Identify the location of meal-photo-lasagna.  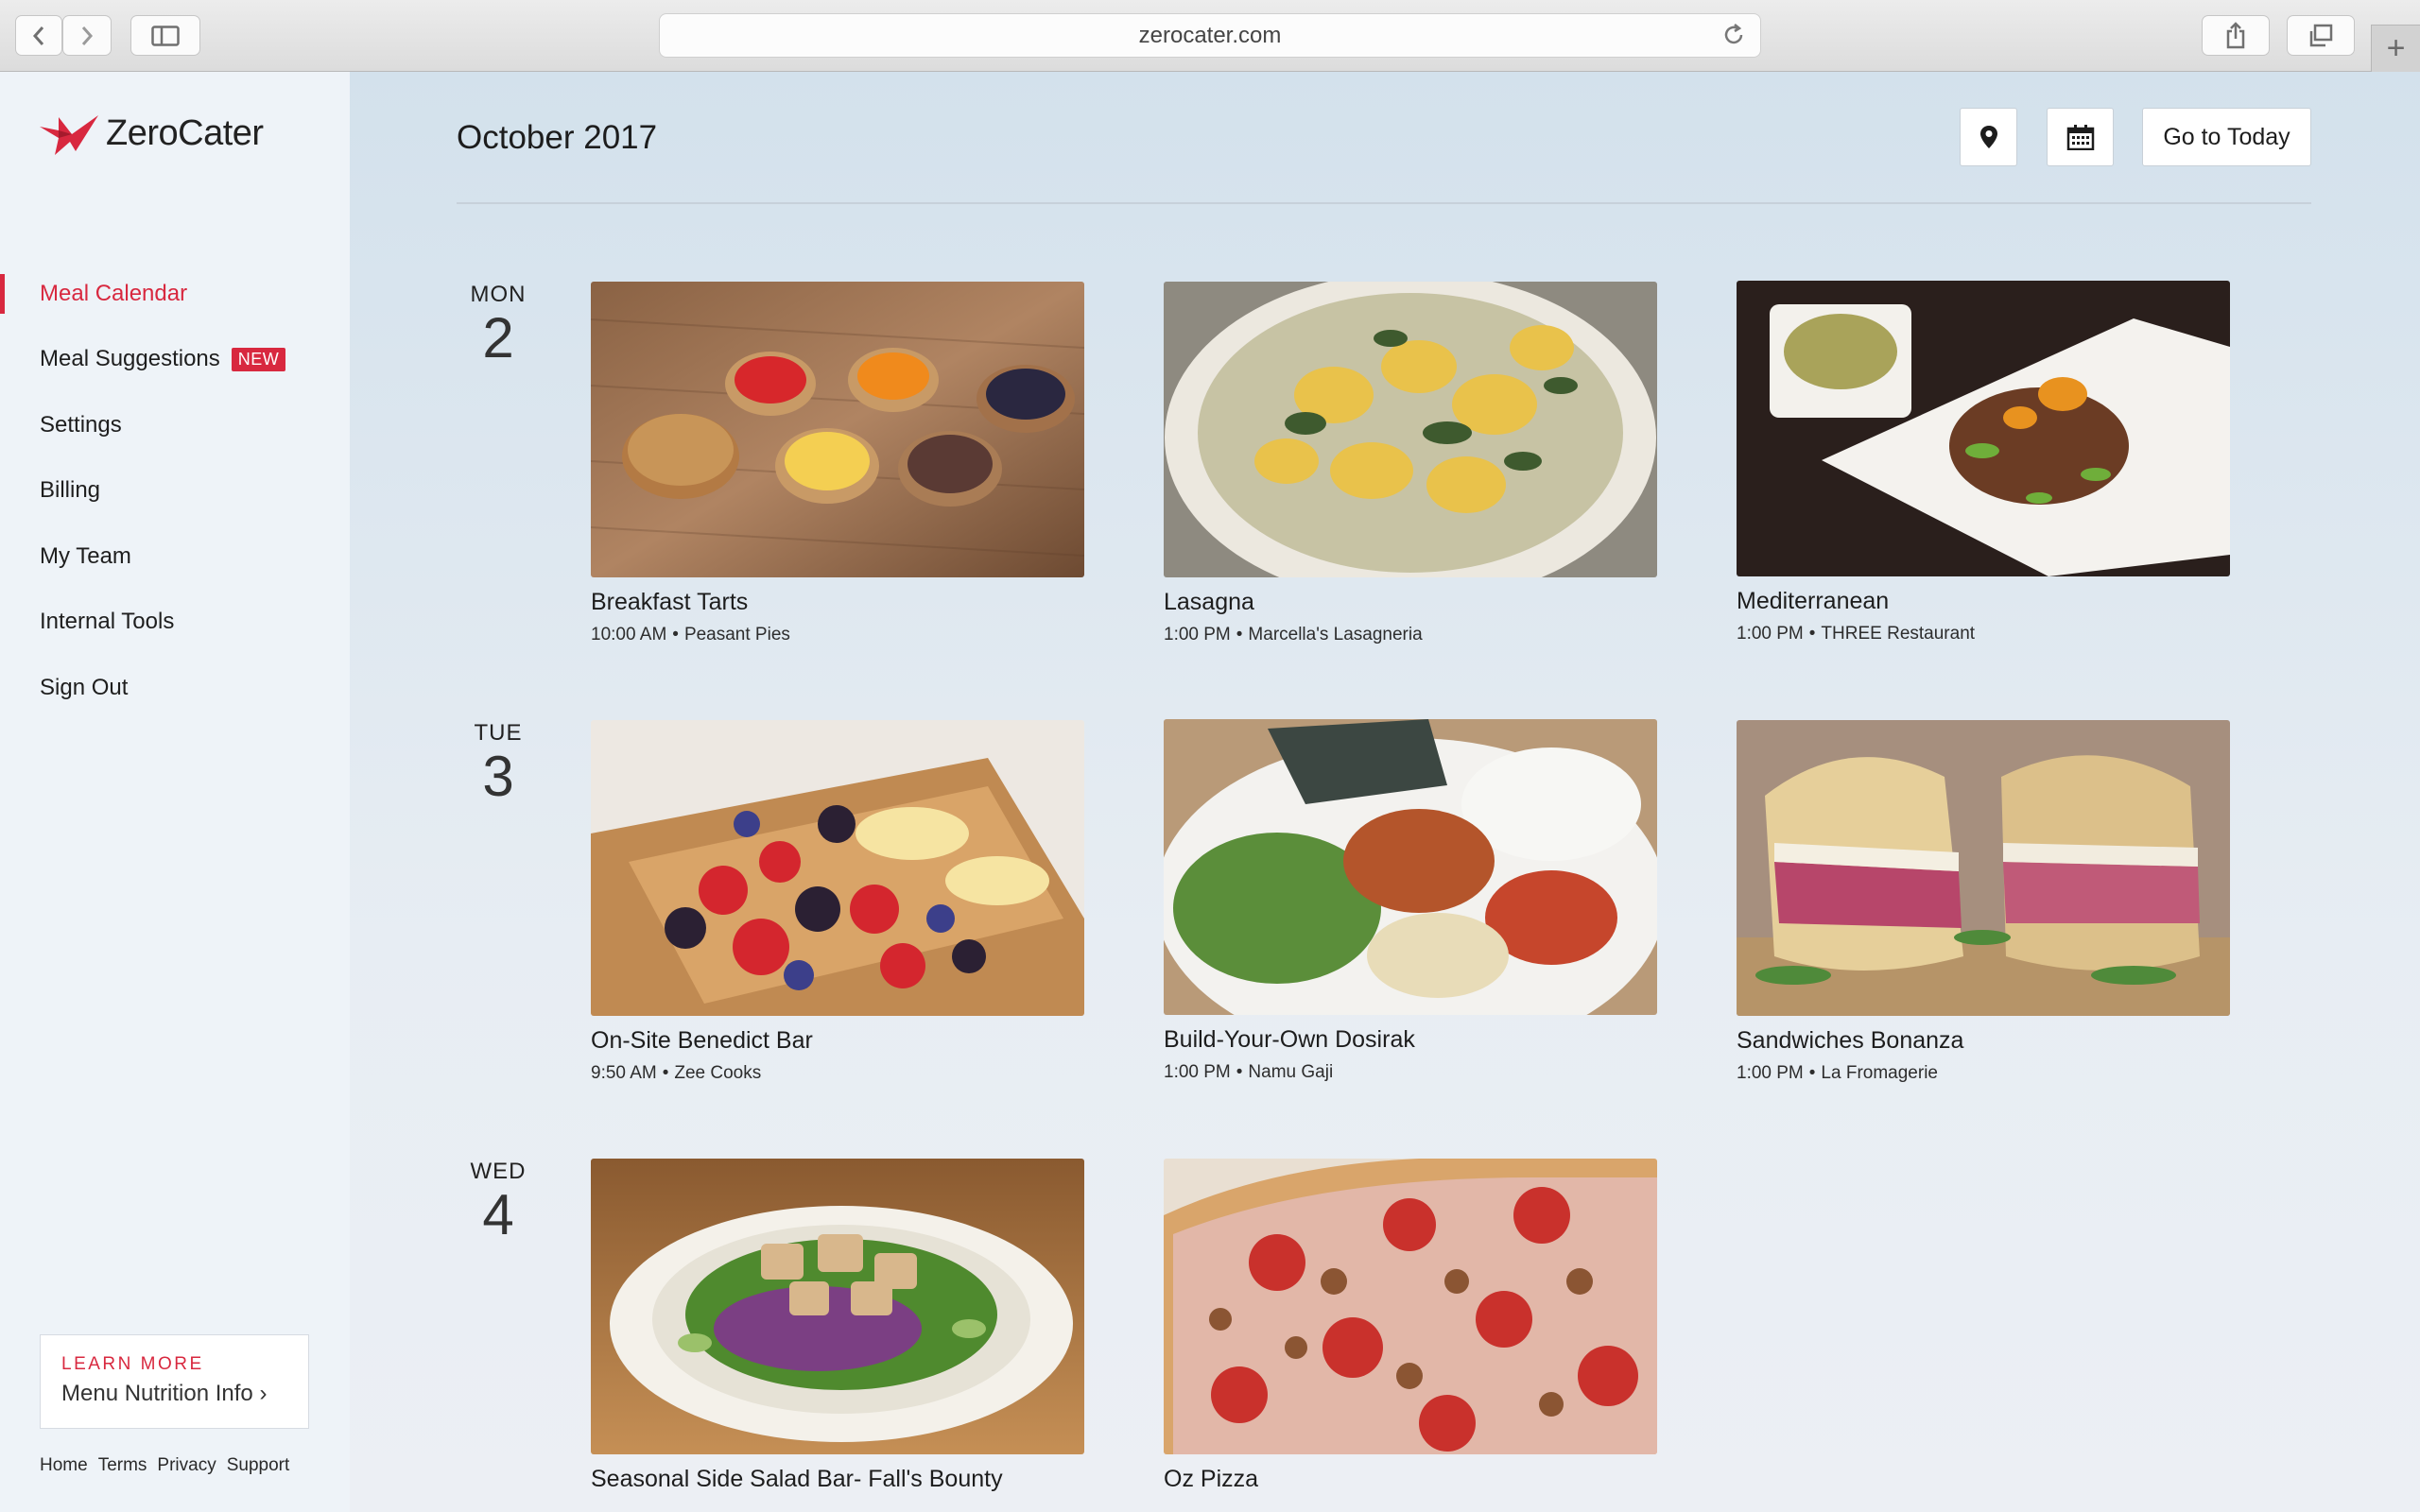
(1410, 429).